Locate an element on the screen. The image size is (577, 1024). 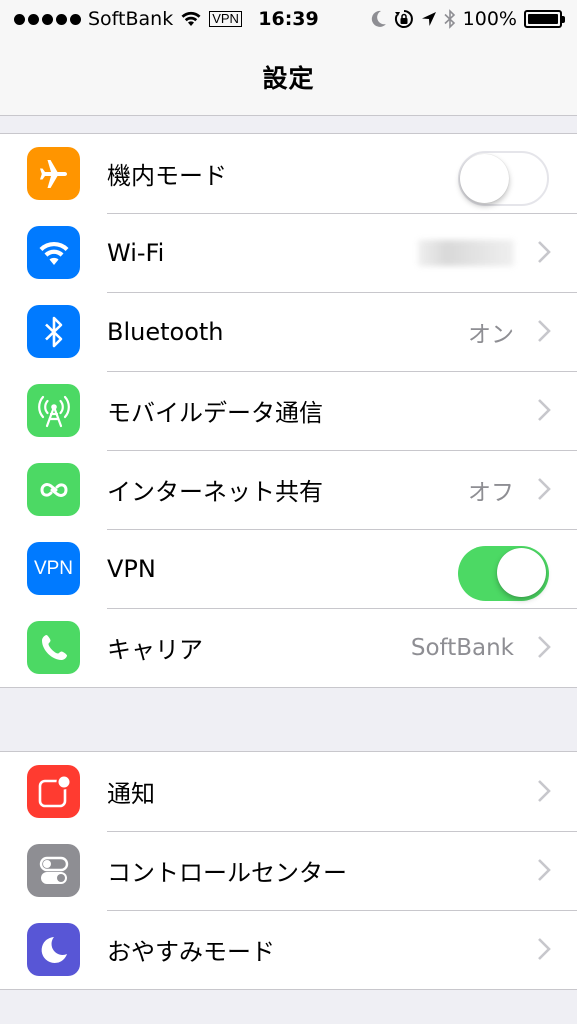
wifi-status-icon is located at coordinates (191, 18).